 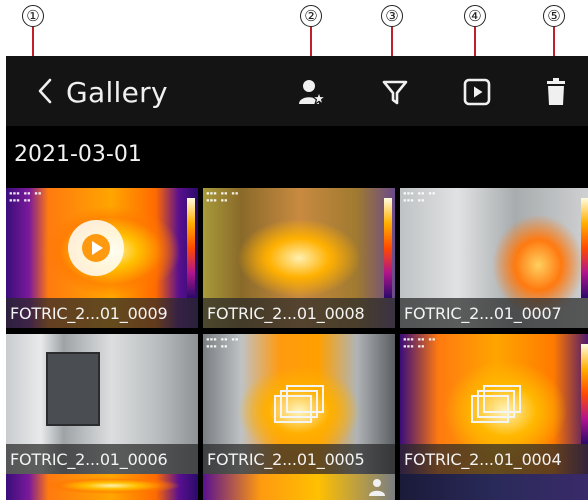 What do you see at coordinates (33, 16) in the screenshot?
I see `callout-number: ①` at bounding box center [33, 16].